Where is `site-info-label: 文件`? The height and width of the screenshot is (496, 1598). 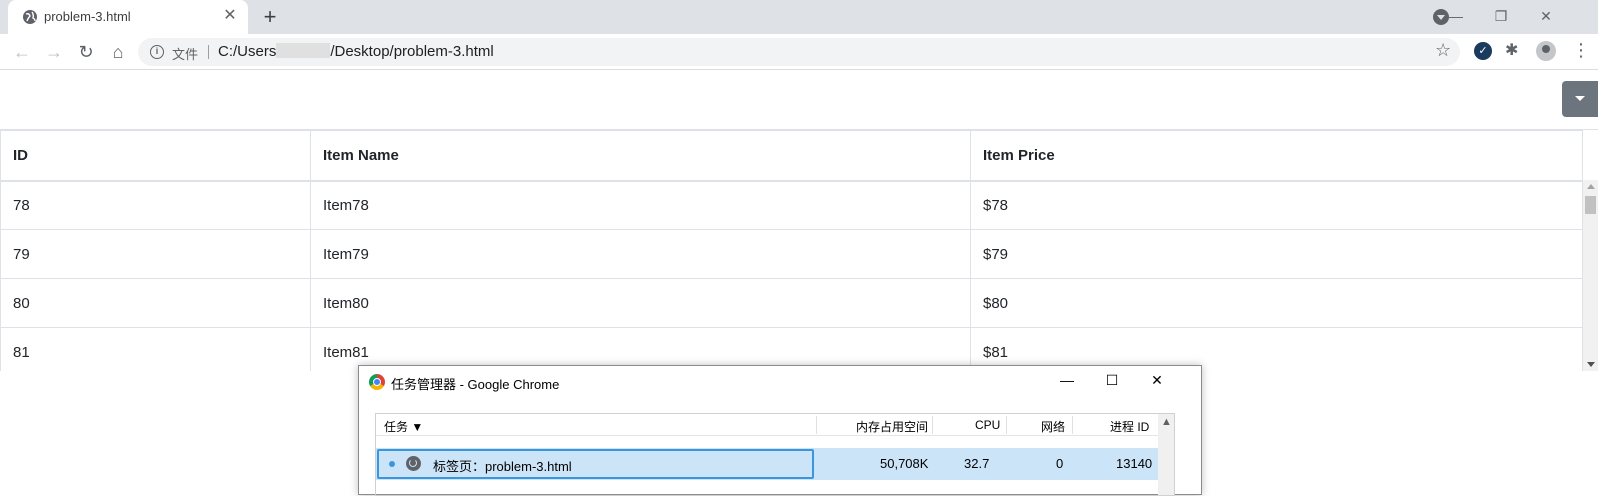
site-info-label: 文件 is located at coordinates (185, 53).